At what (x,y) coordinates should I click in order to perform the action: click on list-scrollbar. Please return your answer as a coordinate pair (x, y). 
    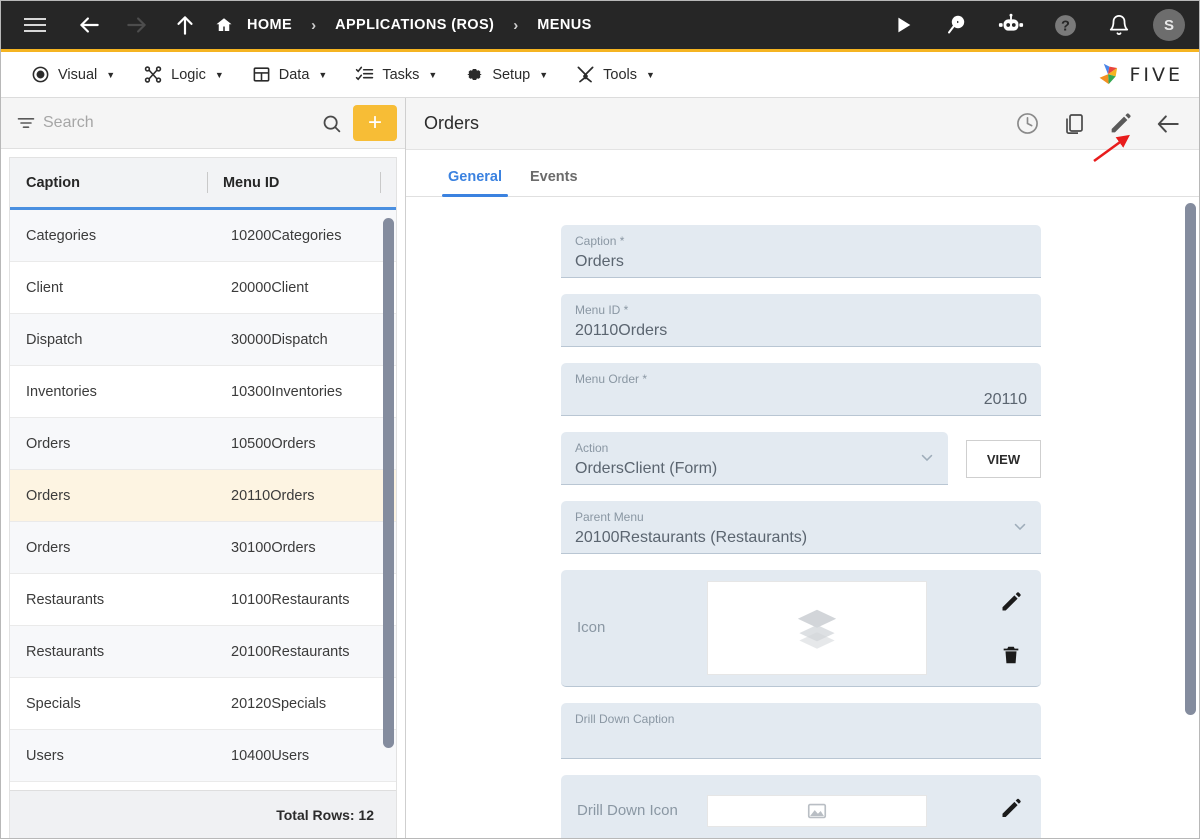
    Looking at the image, I should click on (388, 500).